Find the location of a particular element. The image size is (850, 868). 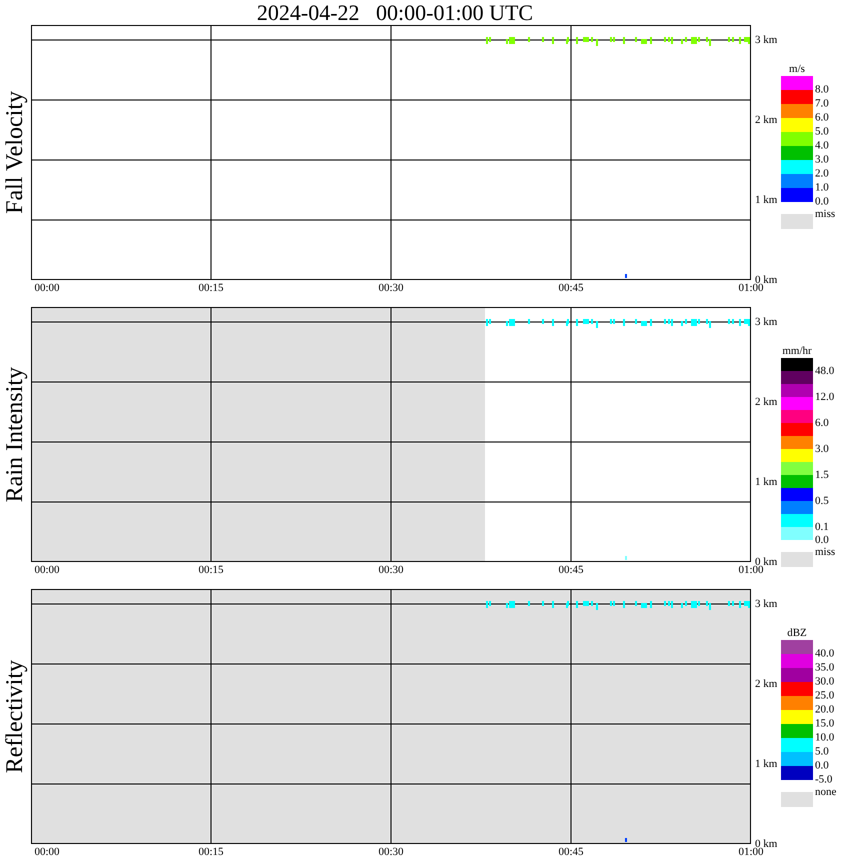

legend-label: 0.1 is located at coordinates (822, 528).